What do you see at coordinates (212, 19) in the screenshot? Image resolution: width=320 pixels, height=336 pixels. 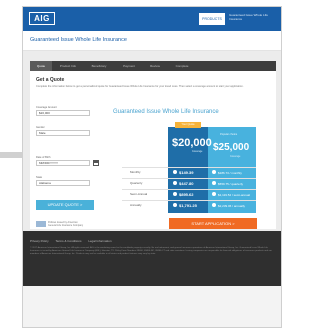 I see `products-tab: PRODUCTS` at bounding box center [212, 19].